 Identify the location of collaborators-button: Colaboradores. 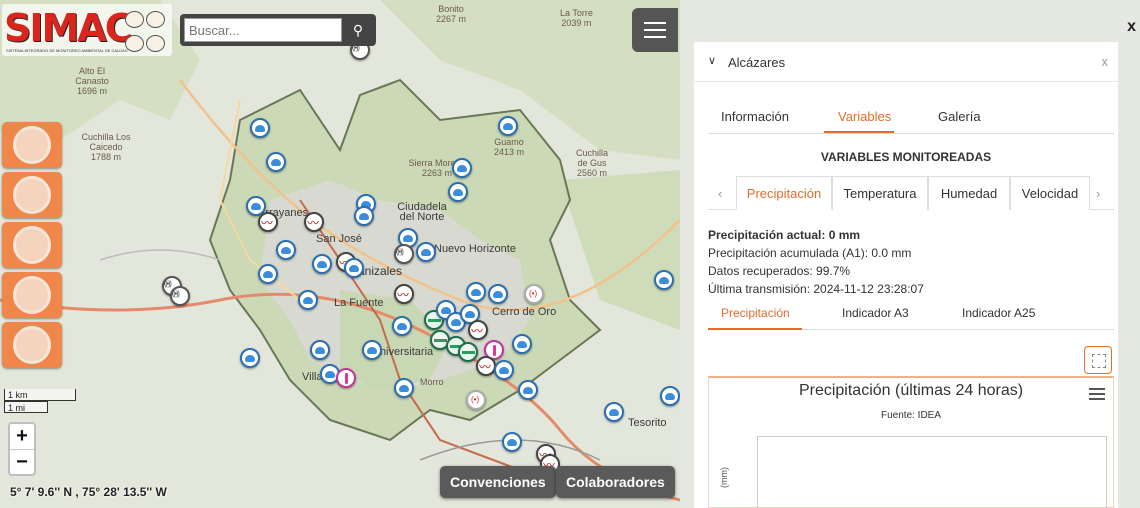
(615, 482).